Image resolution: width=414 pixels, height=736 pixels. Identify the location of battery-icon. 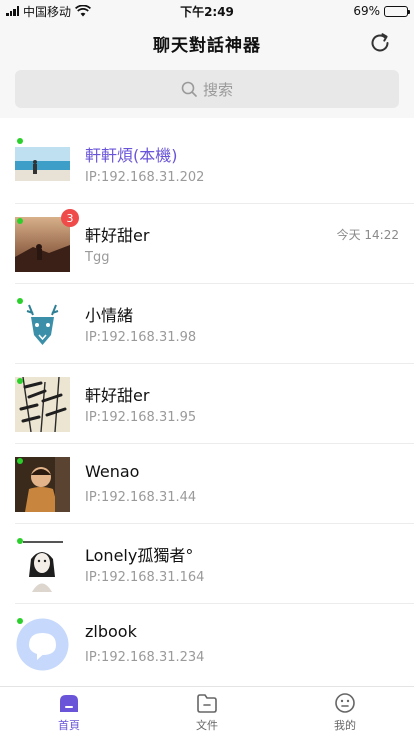
(397, 11).